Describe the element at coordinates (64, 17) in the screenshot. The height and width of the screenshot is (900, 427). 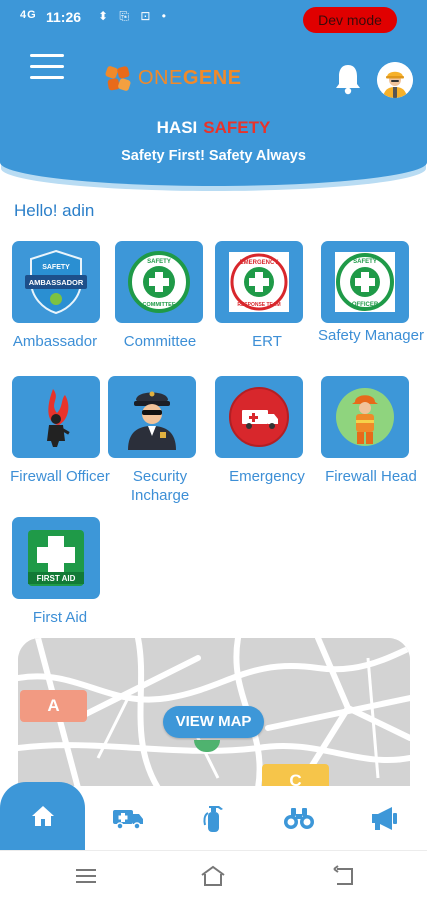
I see `status-time: 11:26` at that location.